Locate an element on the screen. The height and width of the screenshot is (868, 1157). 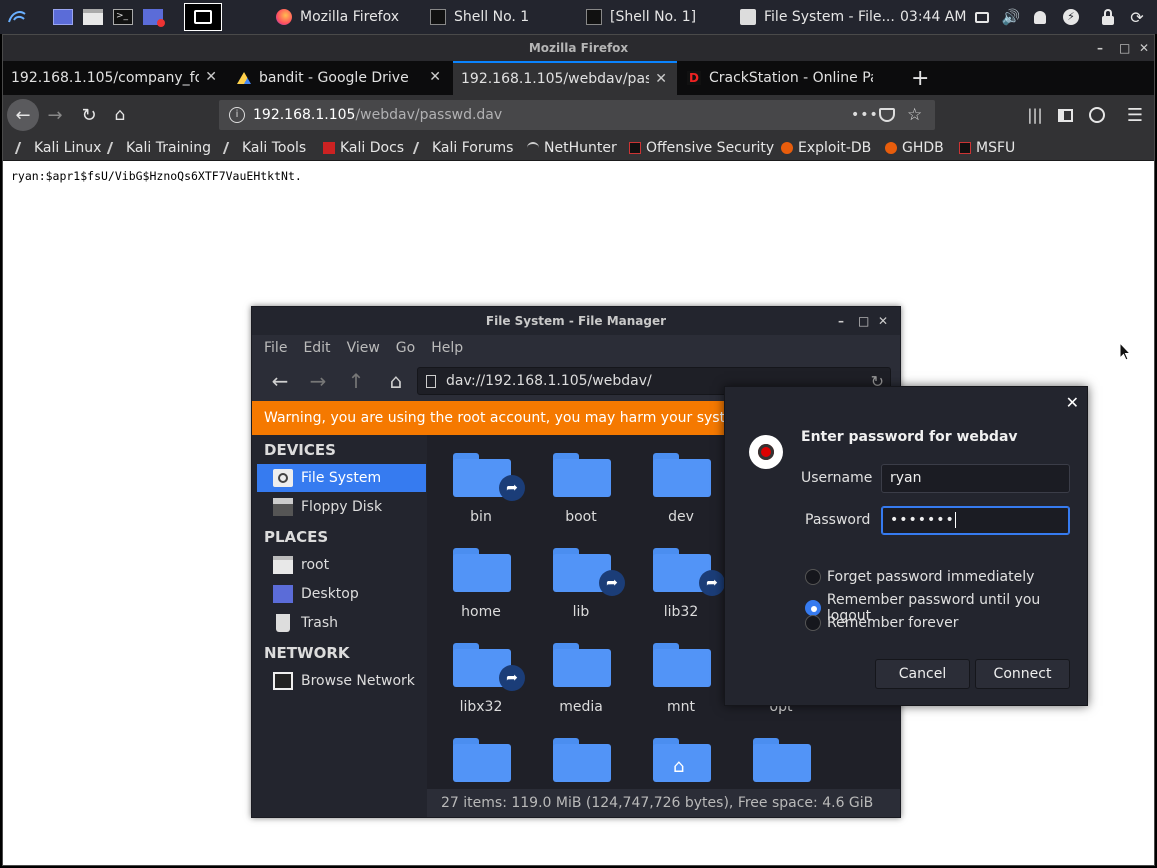
folder-dev: dev is located at coordinates (676, 498).